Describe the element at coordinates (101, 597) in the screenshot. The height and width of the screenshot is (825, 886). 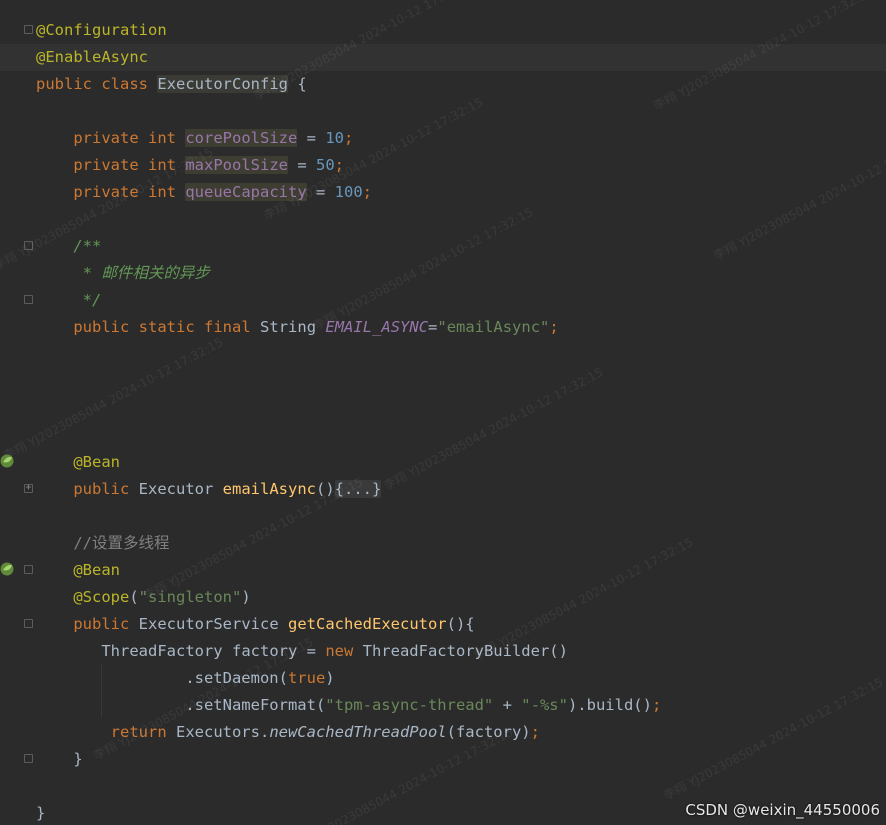
I see `annotation: @Scope` at that location.